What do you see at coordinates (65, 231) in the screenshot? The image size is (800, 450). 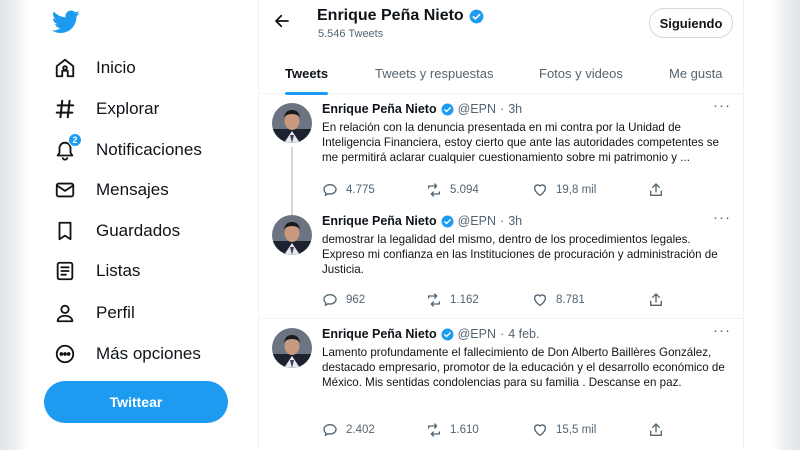 I see `bookmark-icon` at bounding box center [65, 231].